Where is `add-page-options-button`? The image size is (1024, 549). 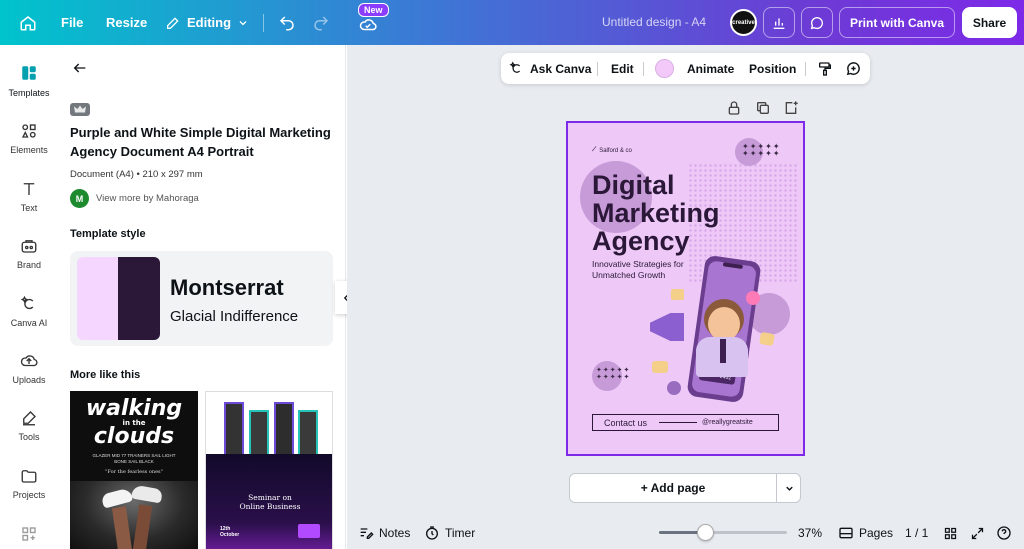
add-page-options-button is located at coordinates (789, 488).